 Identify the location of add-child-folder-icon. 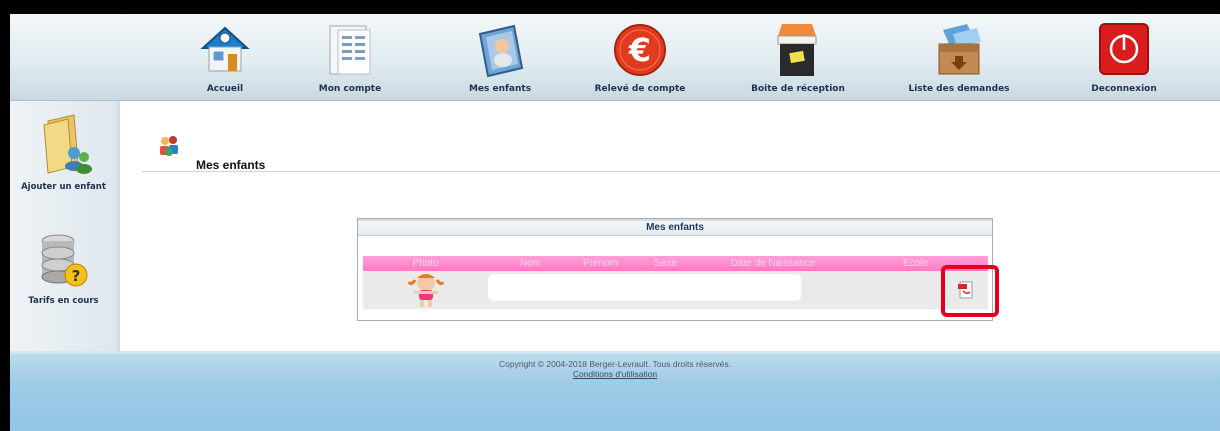
(67, 144).